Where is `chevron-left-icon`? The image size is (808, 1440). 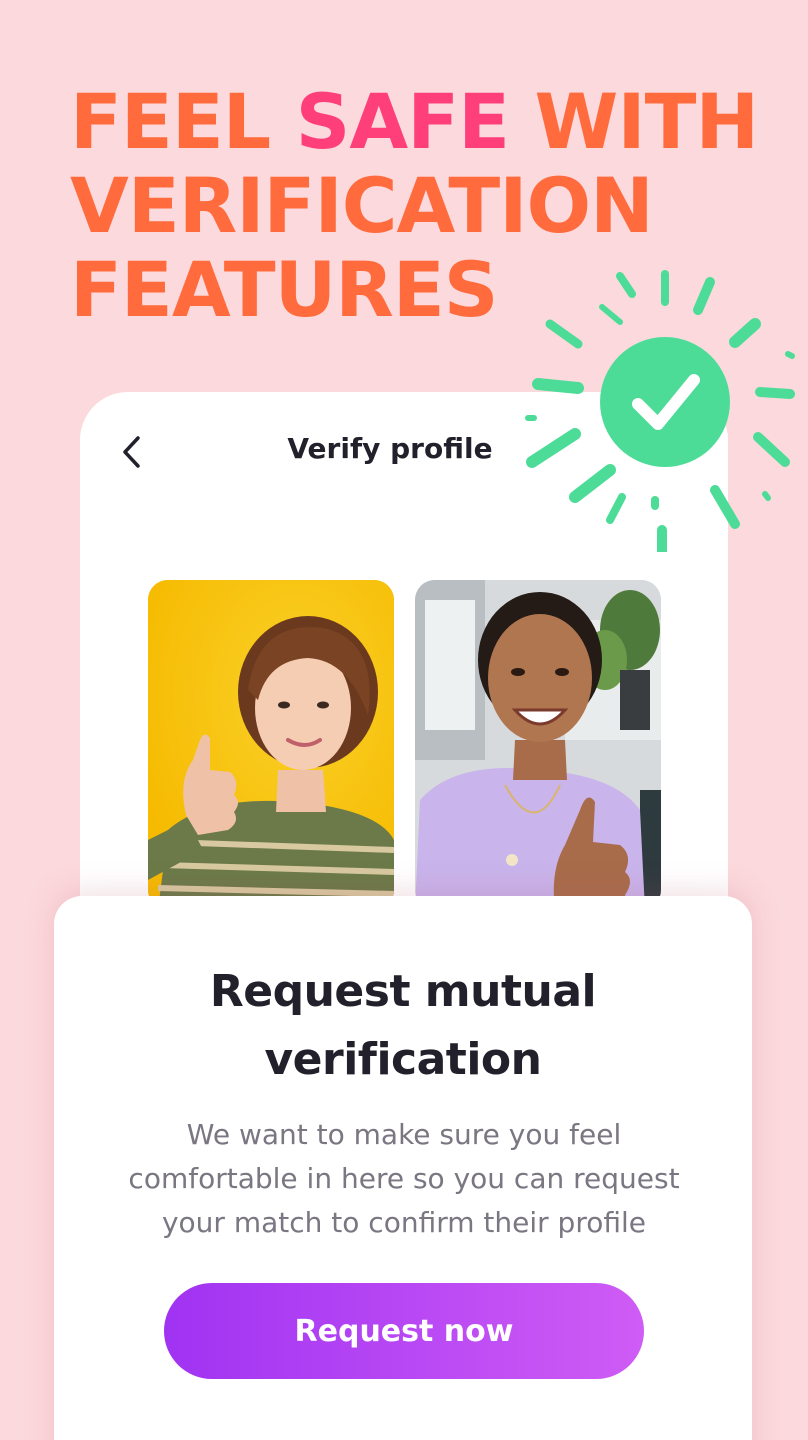 chevron-left-icon is located at coordinates (131, 452).